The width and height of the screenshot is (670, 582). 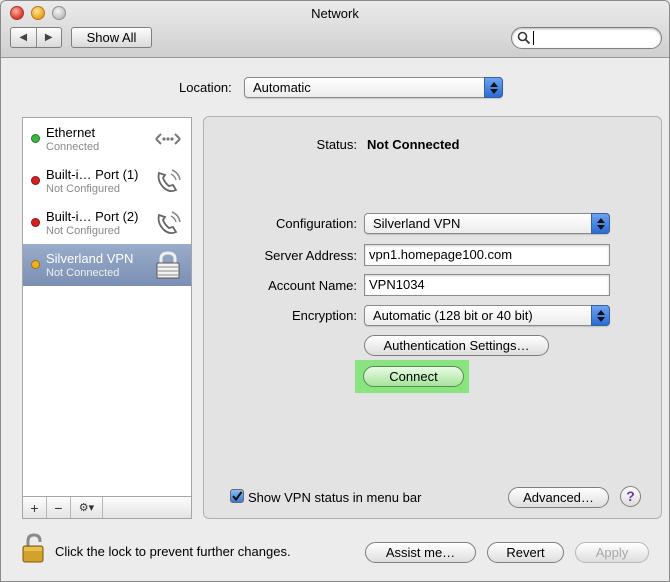 What do you see at coordinates (630, 496) in the screenshot?
I see `help-button: ?` at bounding box center [630, 496].